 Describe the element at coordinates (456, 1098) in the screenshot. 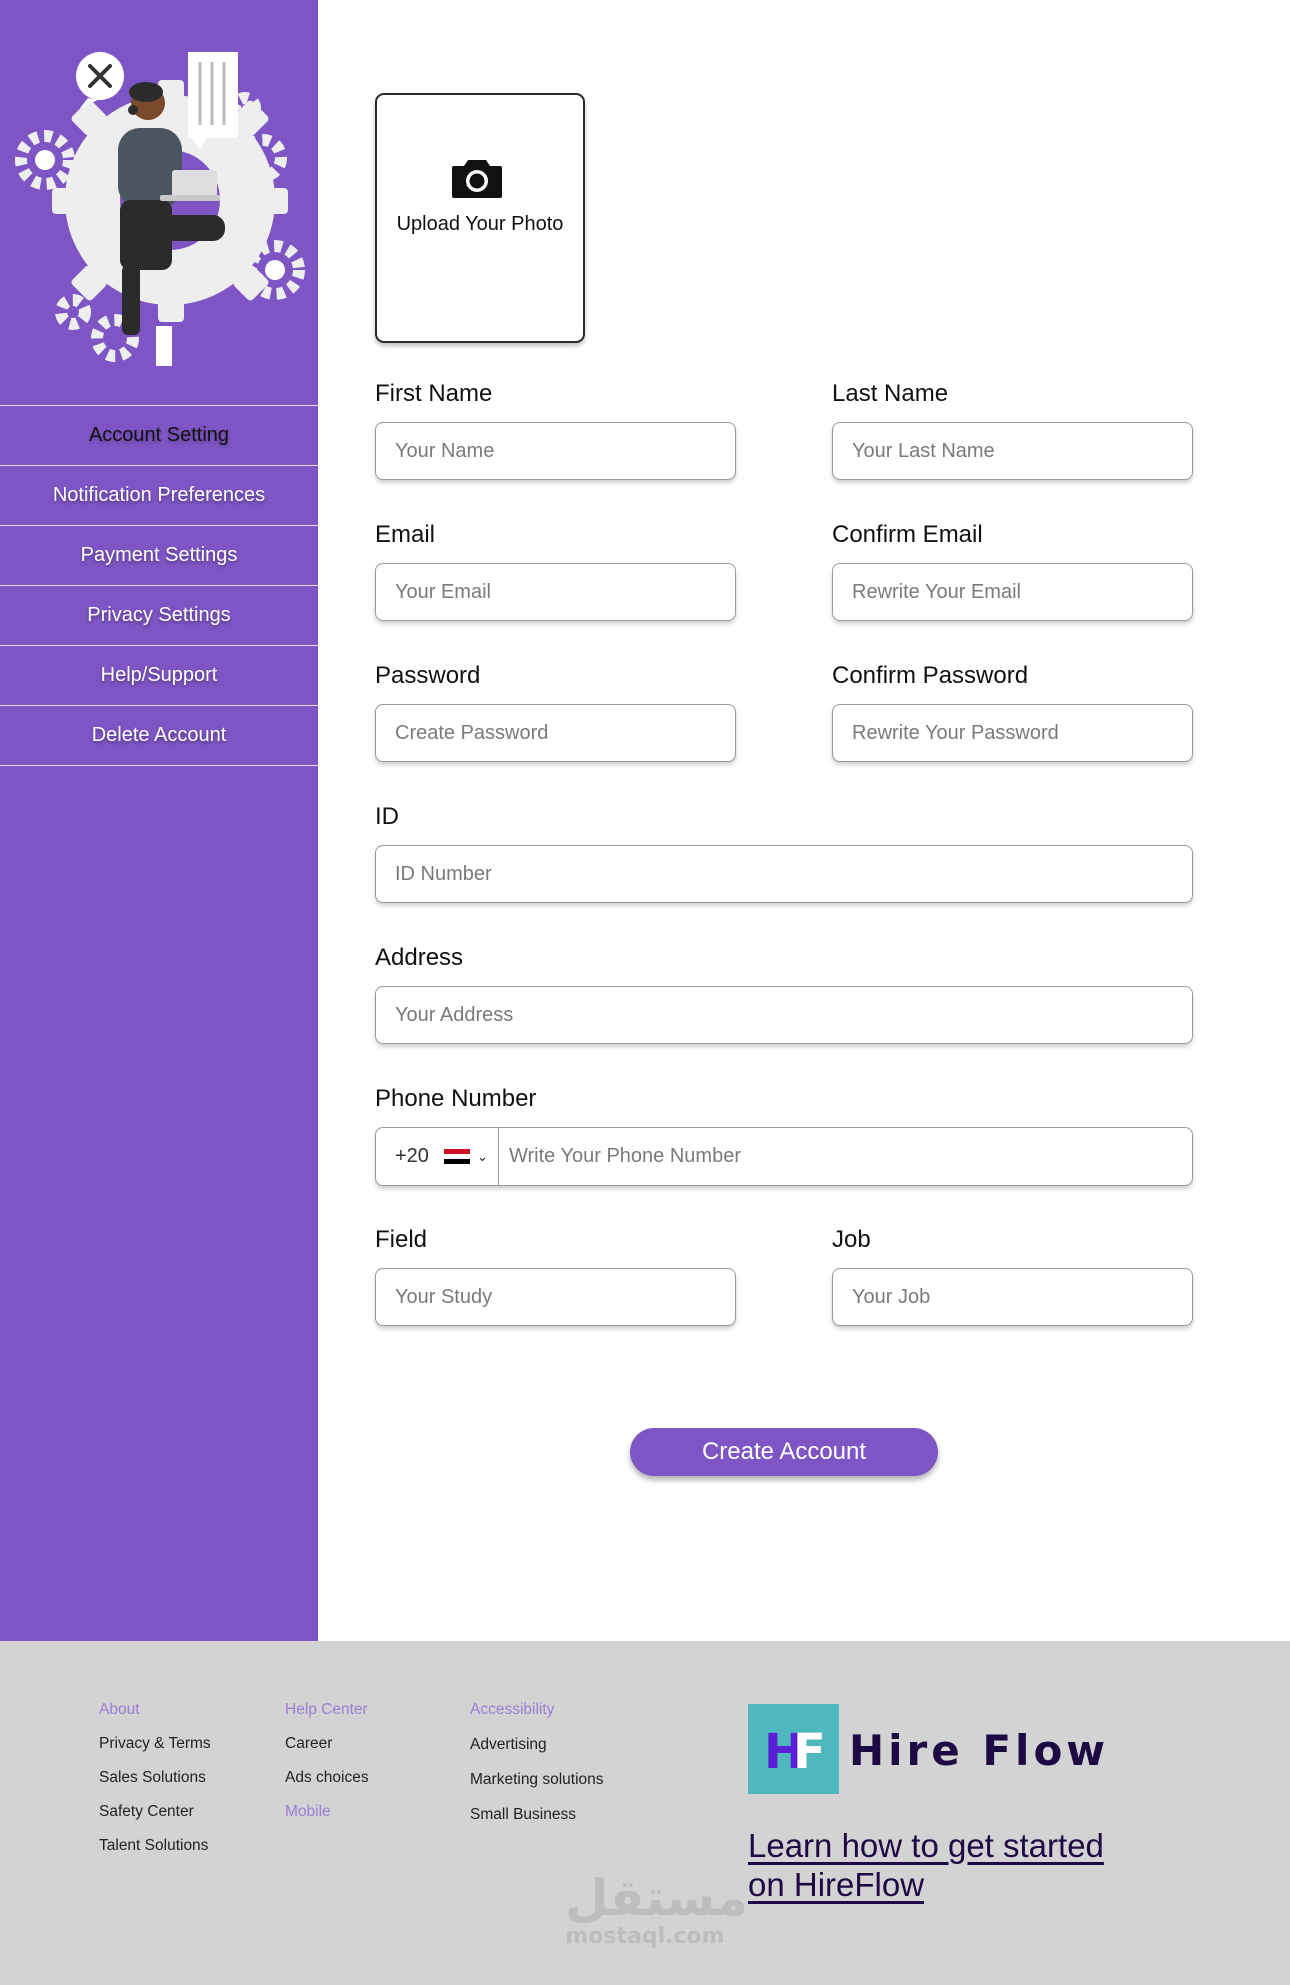

I see `phone-number-label: Phone Number` at that location.